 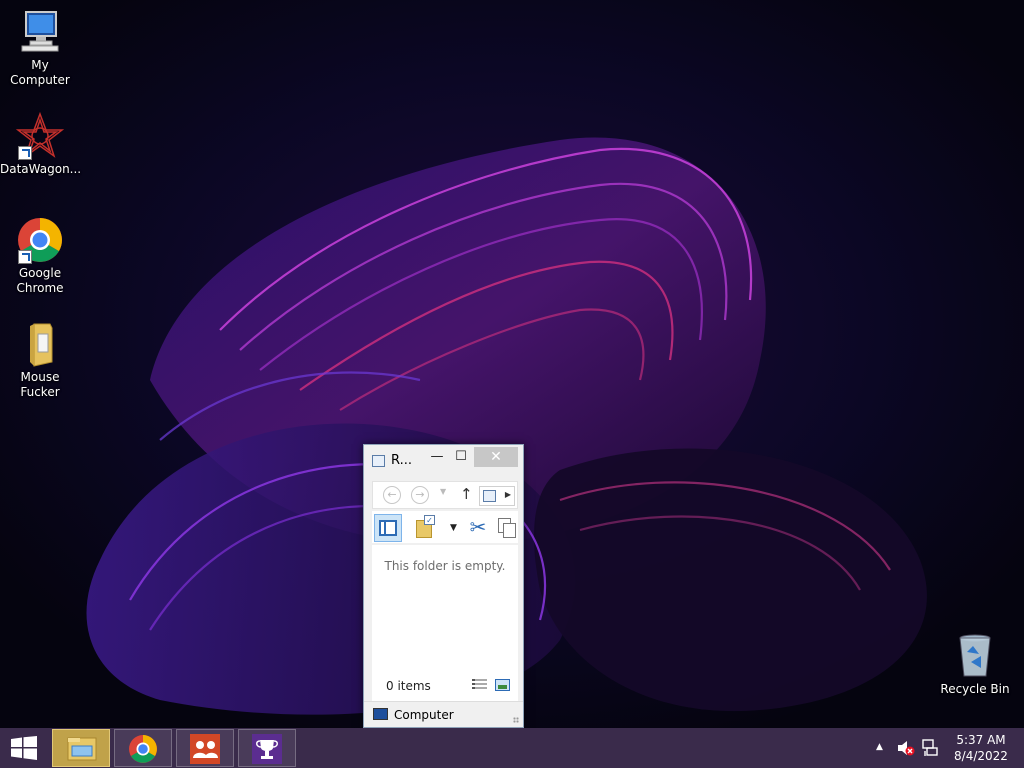 I want to click on trophy-icon, so click(x=267, y=749).